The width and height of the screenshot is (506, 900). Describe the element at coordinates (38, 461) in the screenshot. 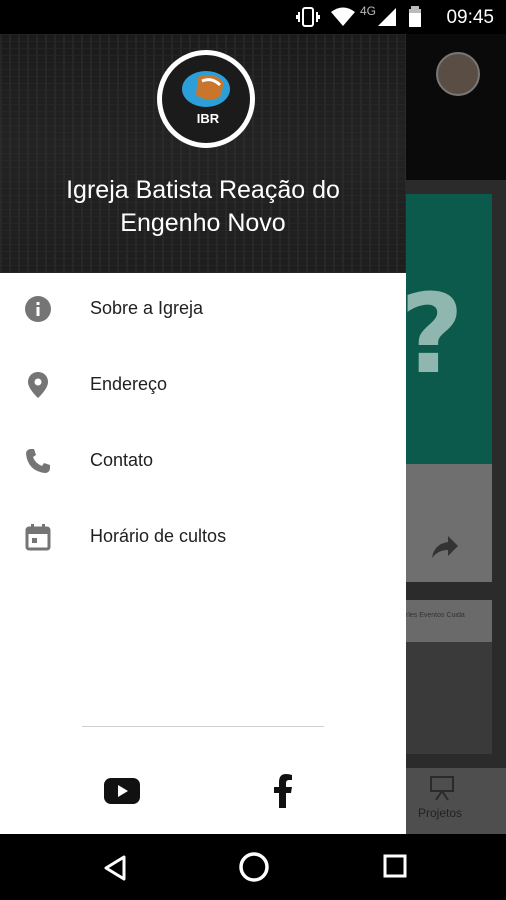

I see `phone-icon` at that location.